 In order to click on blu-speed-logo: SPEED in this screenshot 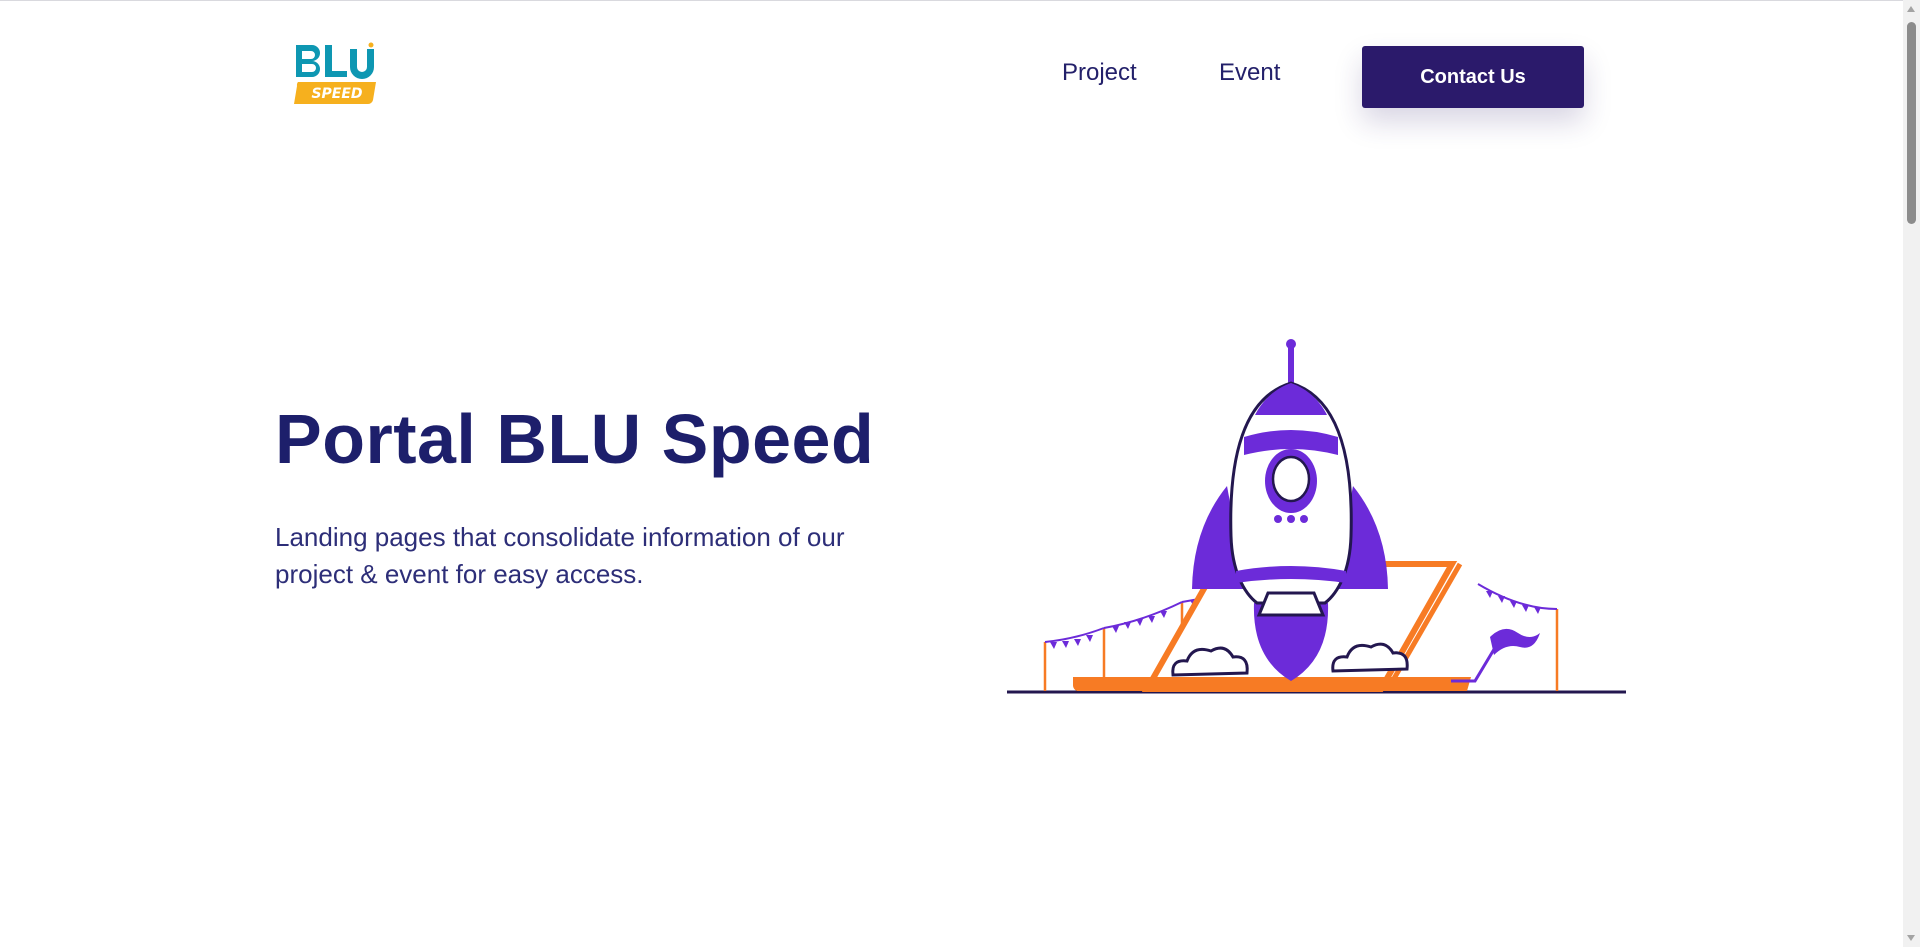, I will do `click(337, 73)`.